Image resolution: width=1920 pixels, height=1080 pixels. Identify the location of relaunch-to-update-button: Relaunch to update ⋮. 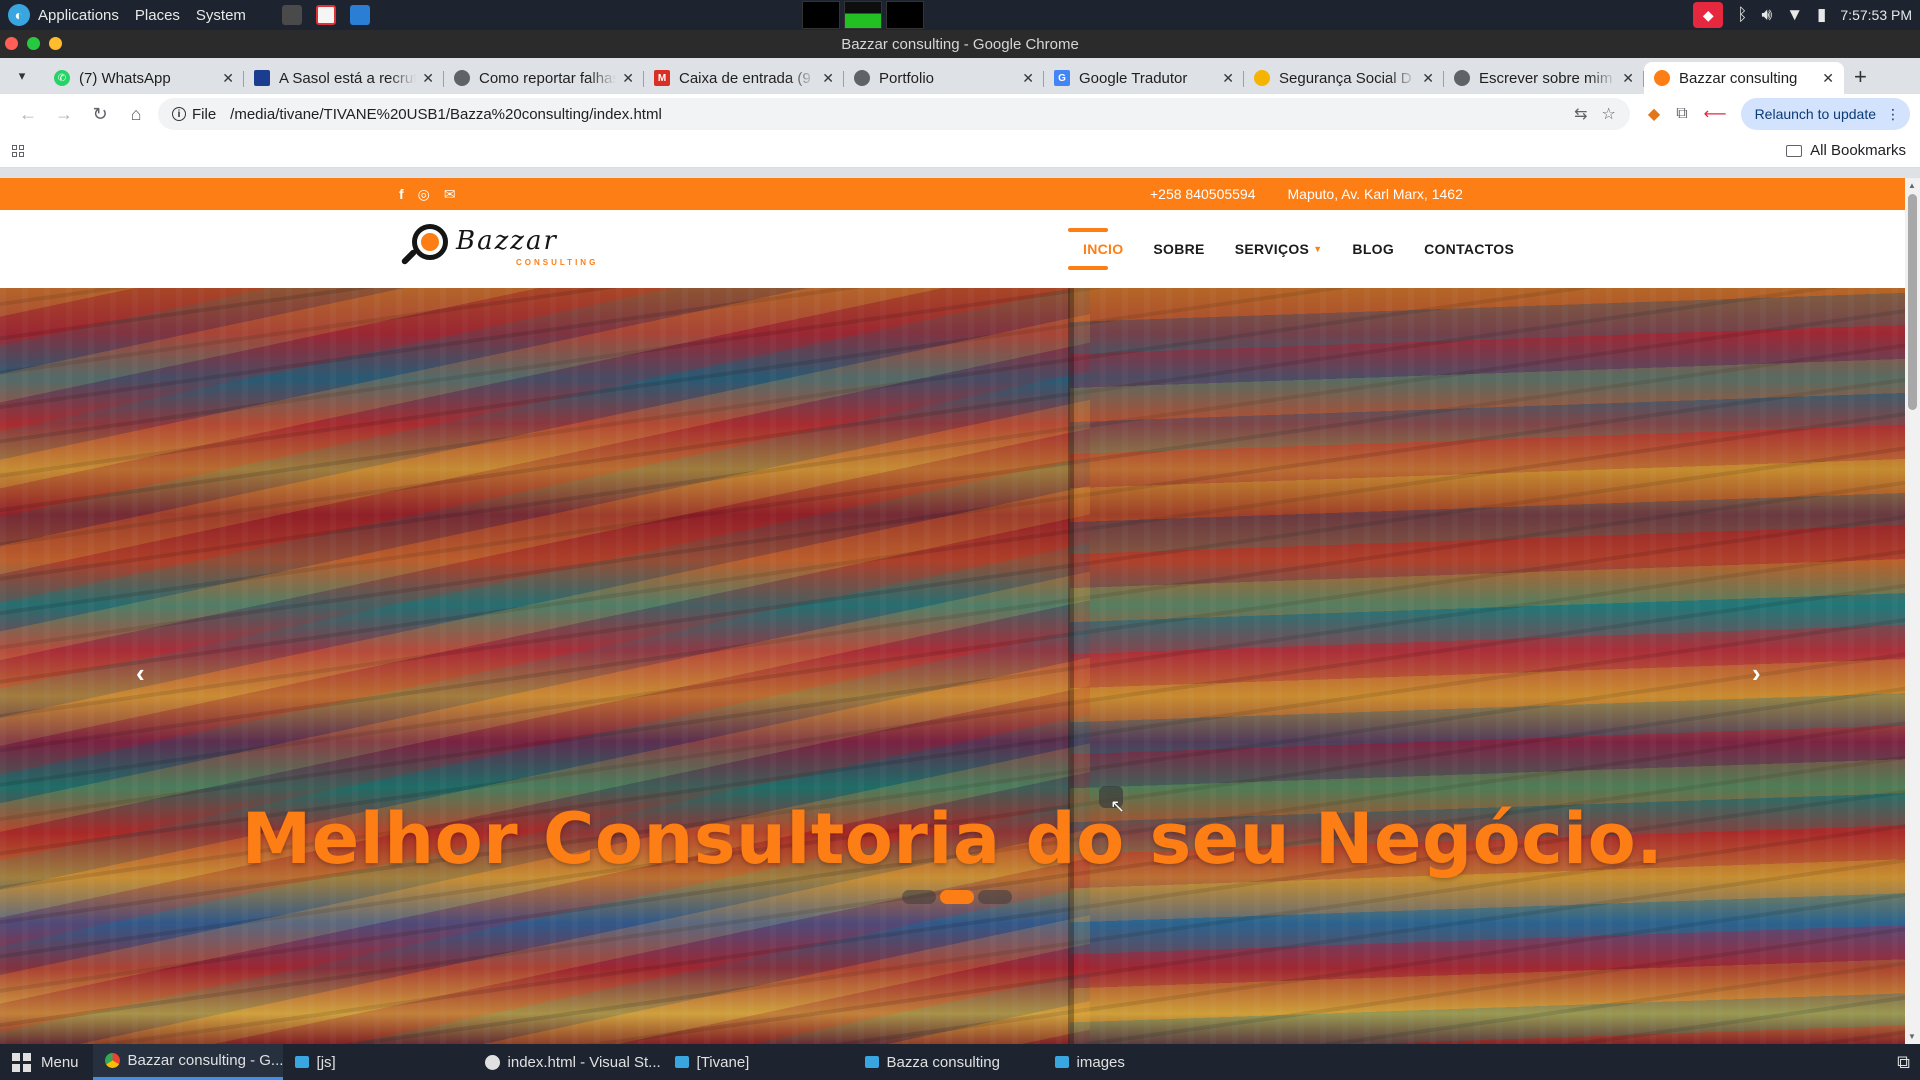
(1825, 114).